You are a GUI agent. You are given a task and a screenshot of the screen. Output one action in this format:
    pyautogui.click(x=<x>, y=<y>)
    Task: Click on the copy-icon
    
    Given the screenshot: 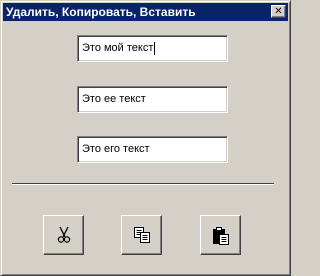 What is the action you would take?
    pyautogui.click(x=142, y=235)
    